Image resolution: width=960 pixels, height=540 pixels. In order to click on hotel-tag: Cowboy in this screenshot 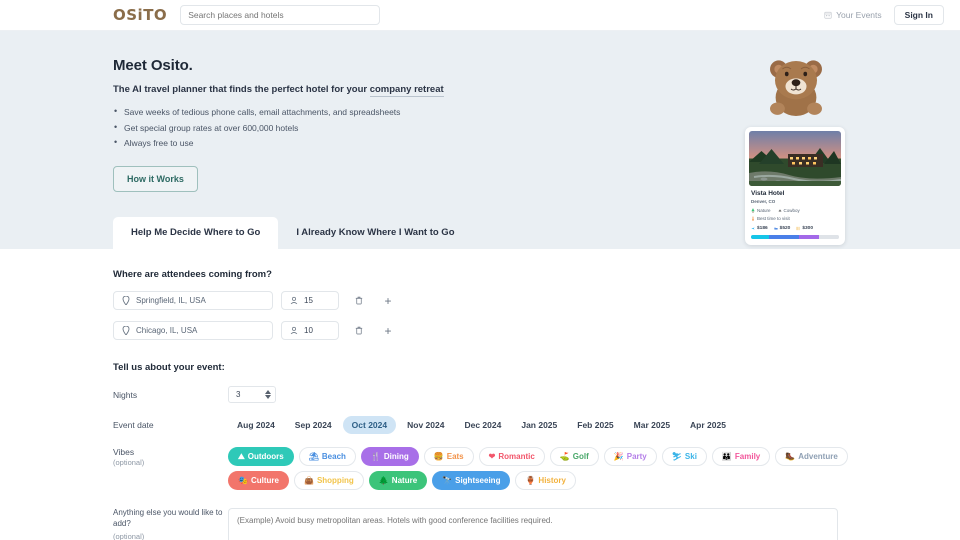, I will do `click(788, 210)`.